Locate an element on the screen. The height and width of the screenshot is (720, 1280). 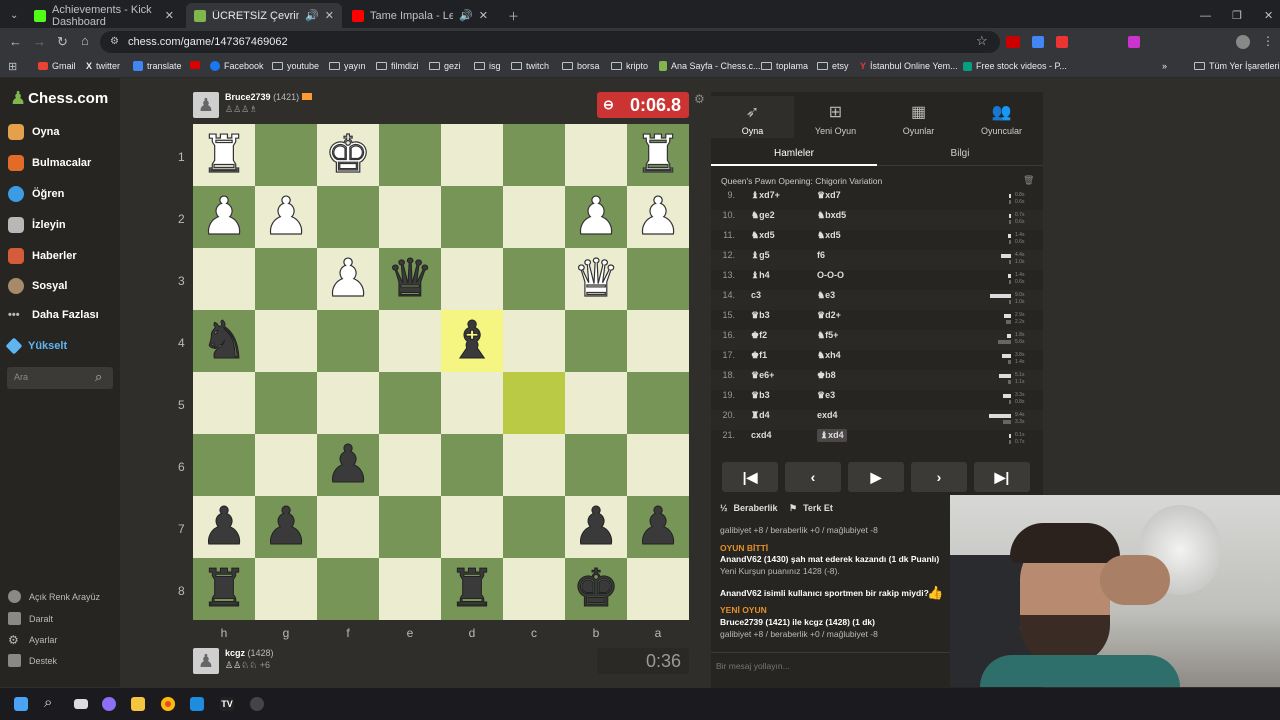
sidebar-item-puzzles: Bulmacalar is located at coordinates (49, 163).